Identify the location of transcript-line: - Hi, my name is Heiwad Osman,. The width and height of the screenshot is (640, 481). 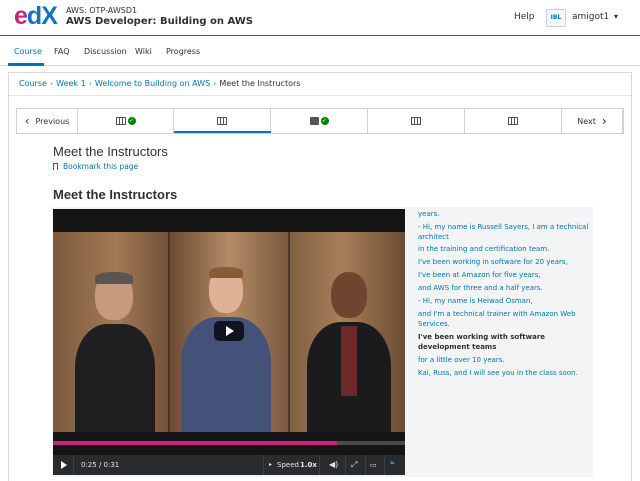
(504, 301).